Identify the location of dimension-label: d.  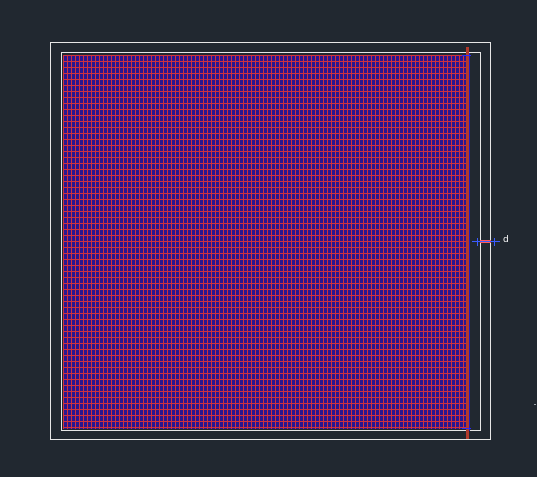
(506, 240).